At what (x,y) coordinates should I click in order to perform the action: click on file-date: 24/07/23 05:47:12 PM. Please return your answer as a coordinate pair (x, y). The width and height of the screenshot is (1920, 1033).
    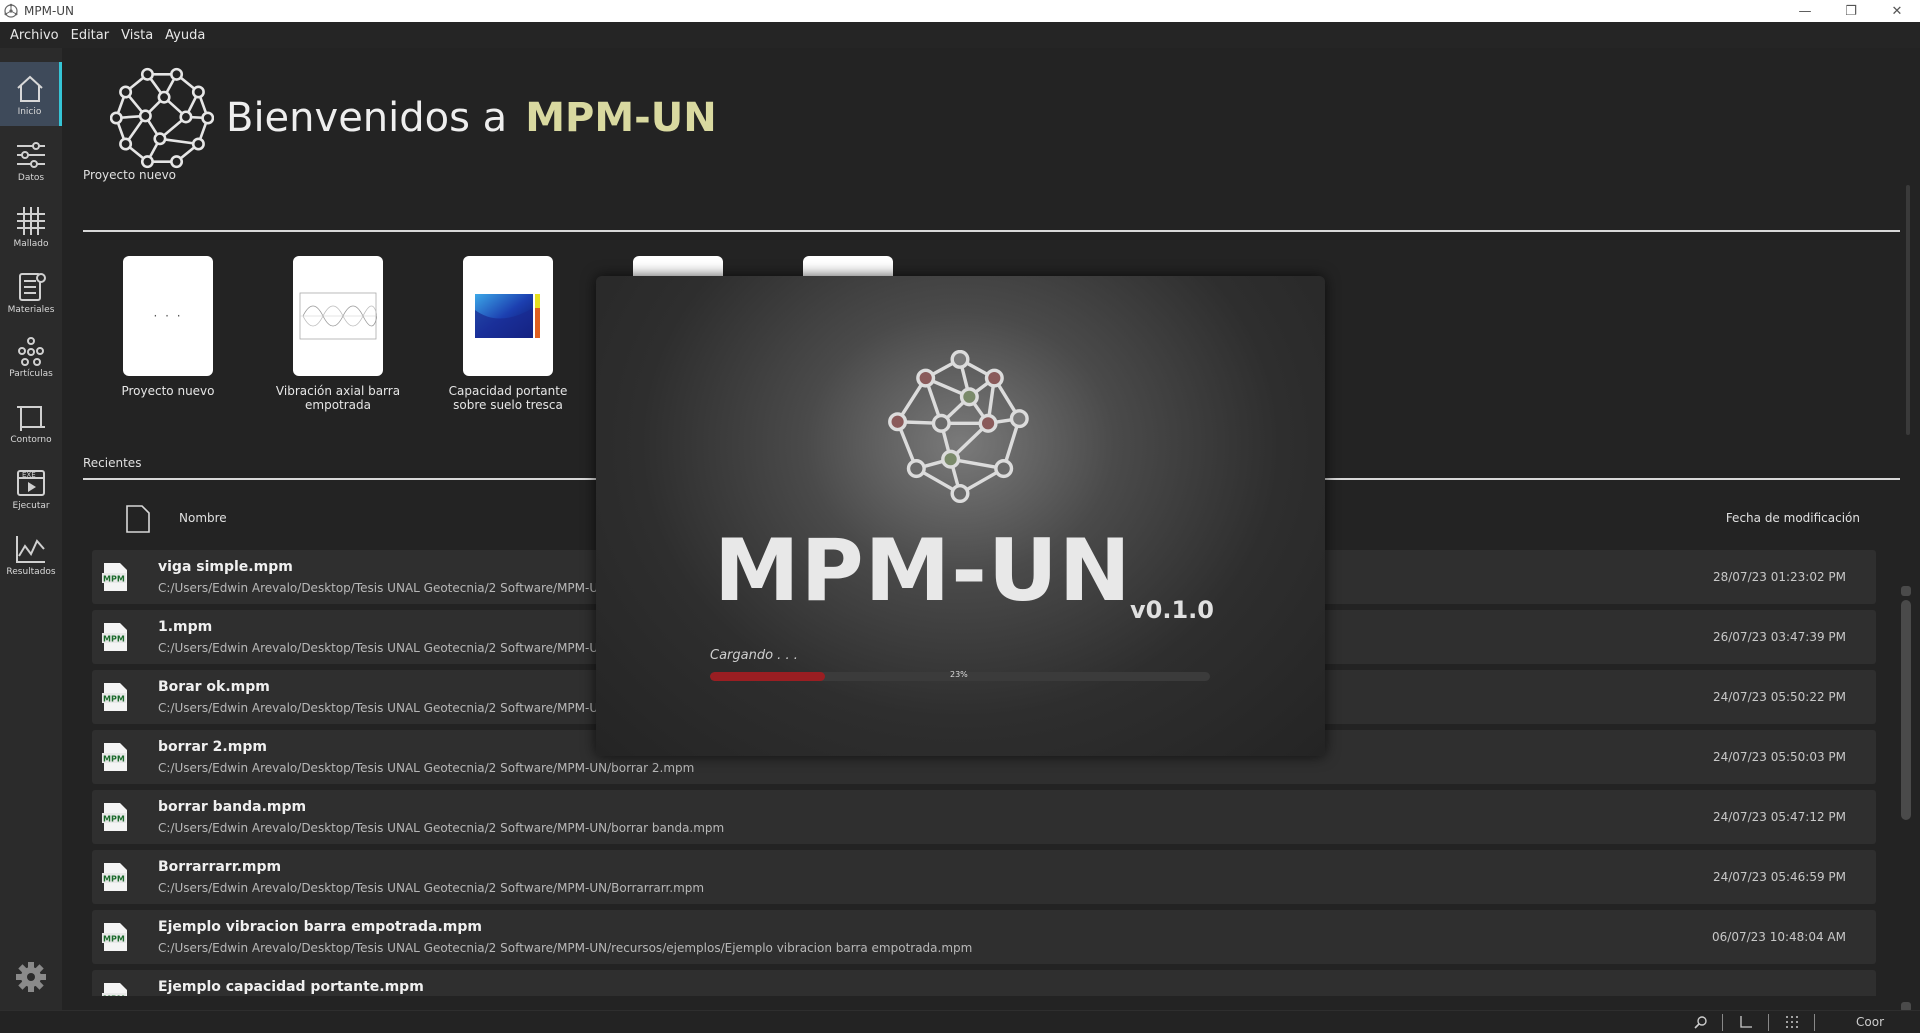
    Looking at the image, I should click on (1779, 817).